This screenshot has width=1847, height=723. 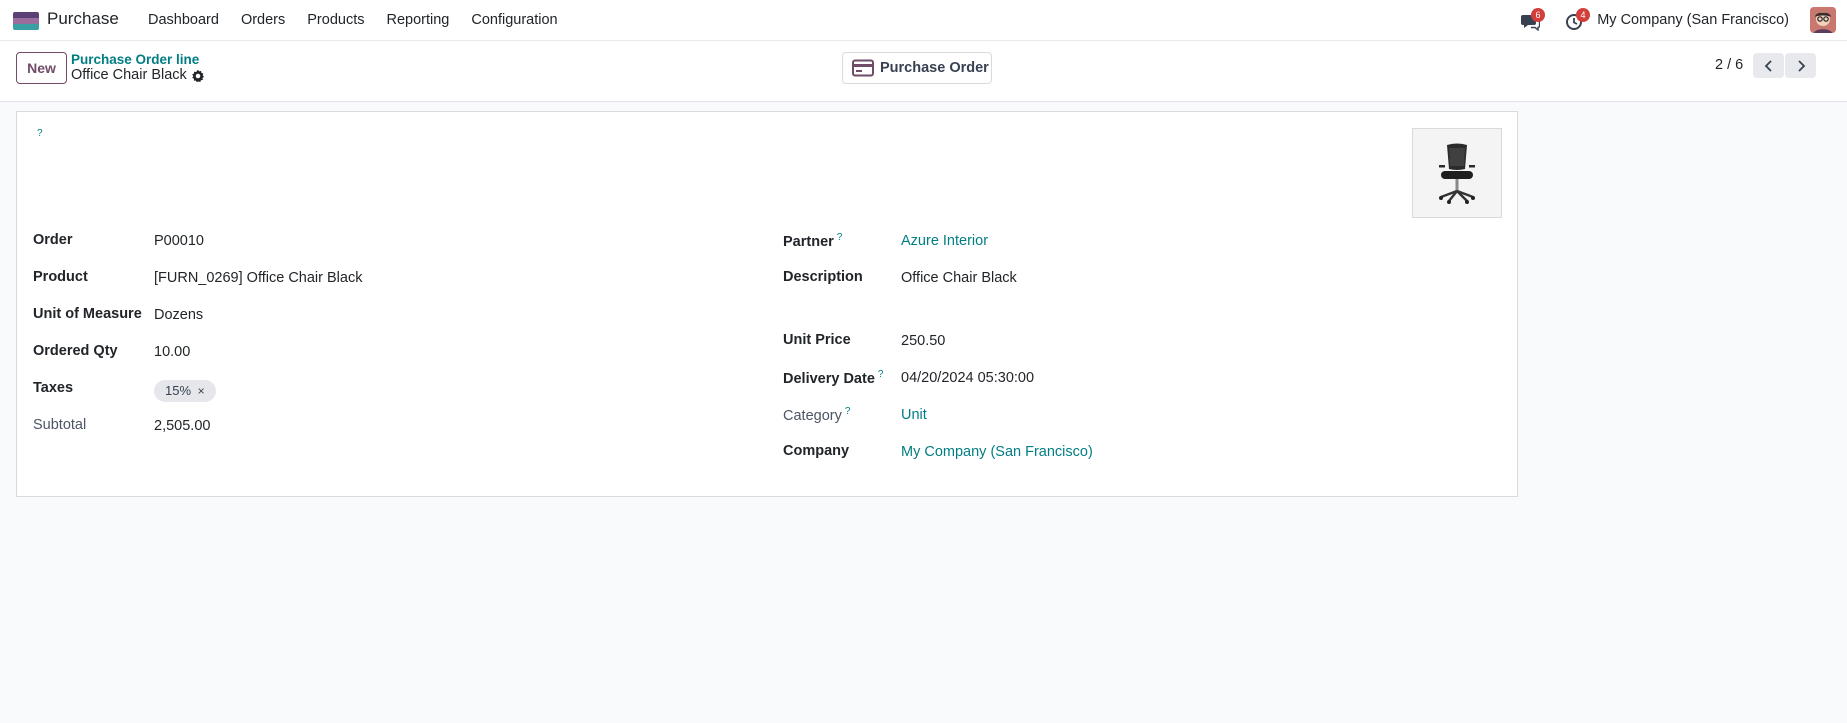 What do you see at coordinates (129, 75) in the screenshot?
I see `breadcrumb-current: Office Chair Black` at bounding box center [129, 75].